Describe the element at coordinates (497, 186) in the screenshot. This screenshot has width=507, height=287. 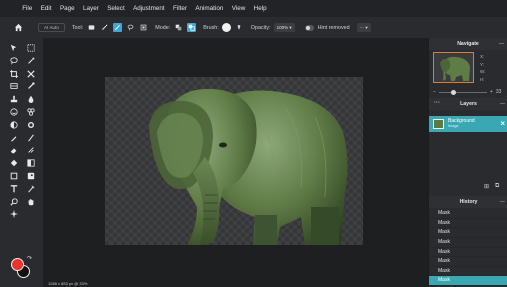
I see `duplicate-layer-icon: ⧉` at that location.